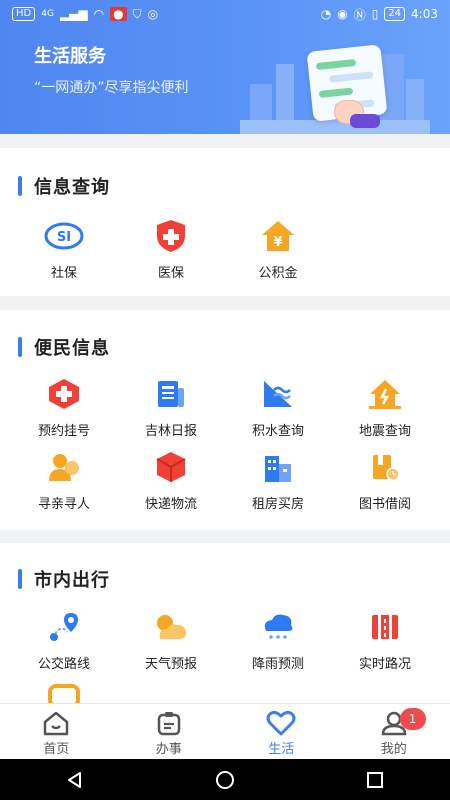 The image size is (450, 800). I want to click on tile-earthquake-query: 地震查询, so click(385, 406).